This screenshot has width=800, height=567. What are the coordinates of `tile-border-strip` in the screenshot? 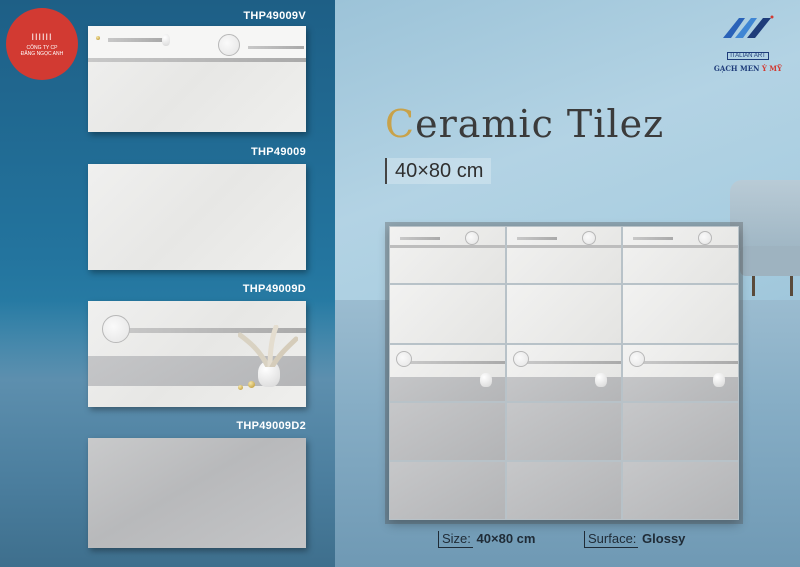 It's located at (197, 42).